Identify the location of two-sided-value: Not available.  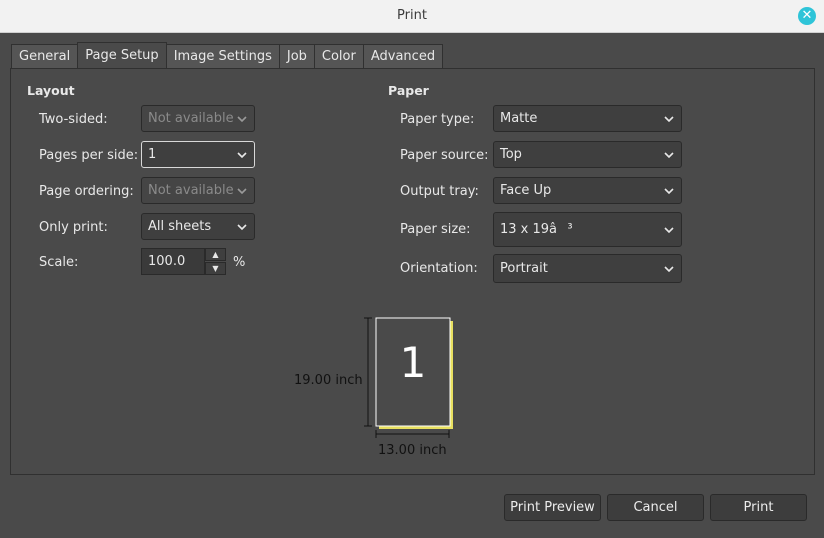
(191, 118).